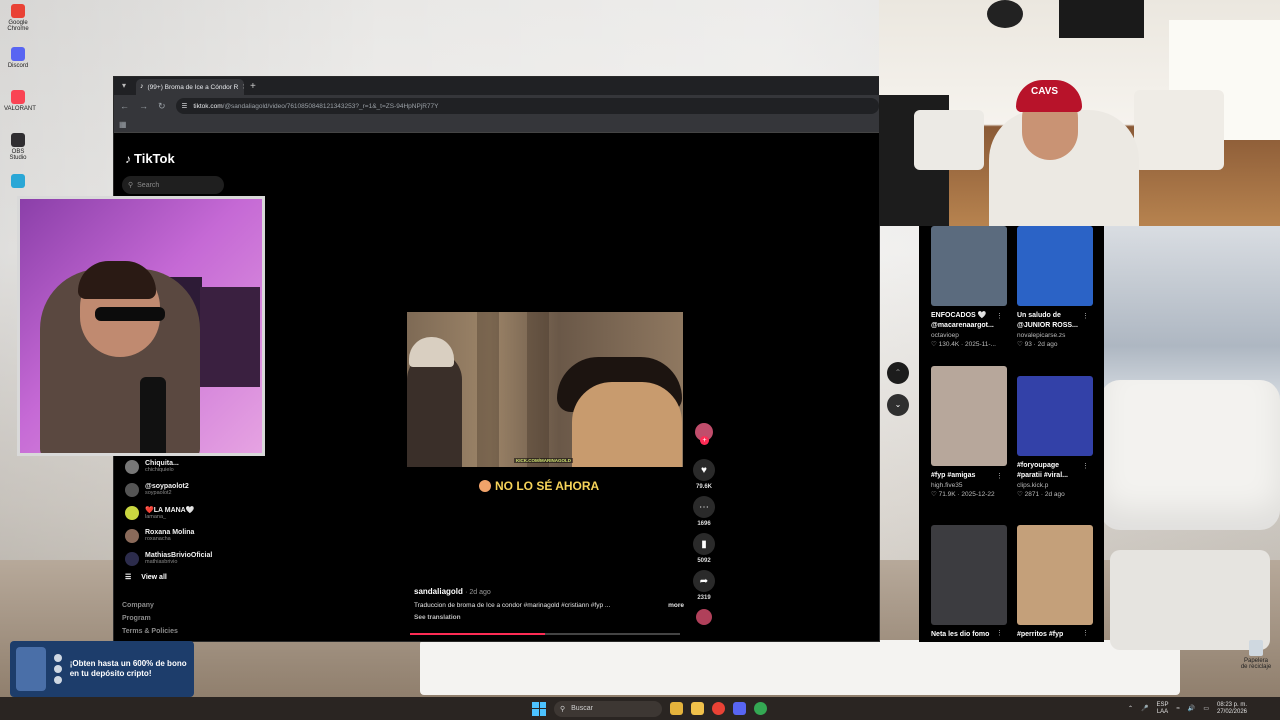 This screenshot has width=1280, height=720. I want to click on new-tab-icon: +, so click(253, 86).